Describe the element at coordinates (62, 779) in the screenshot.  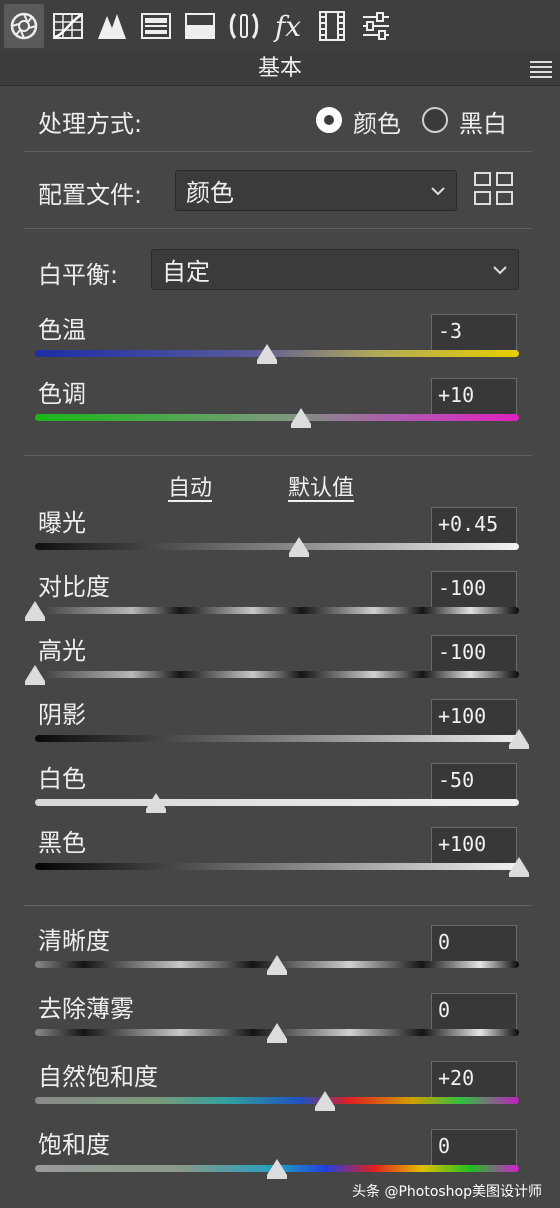
I see `slider-label: 白色` at that location.